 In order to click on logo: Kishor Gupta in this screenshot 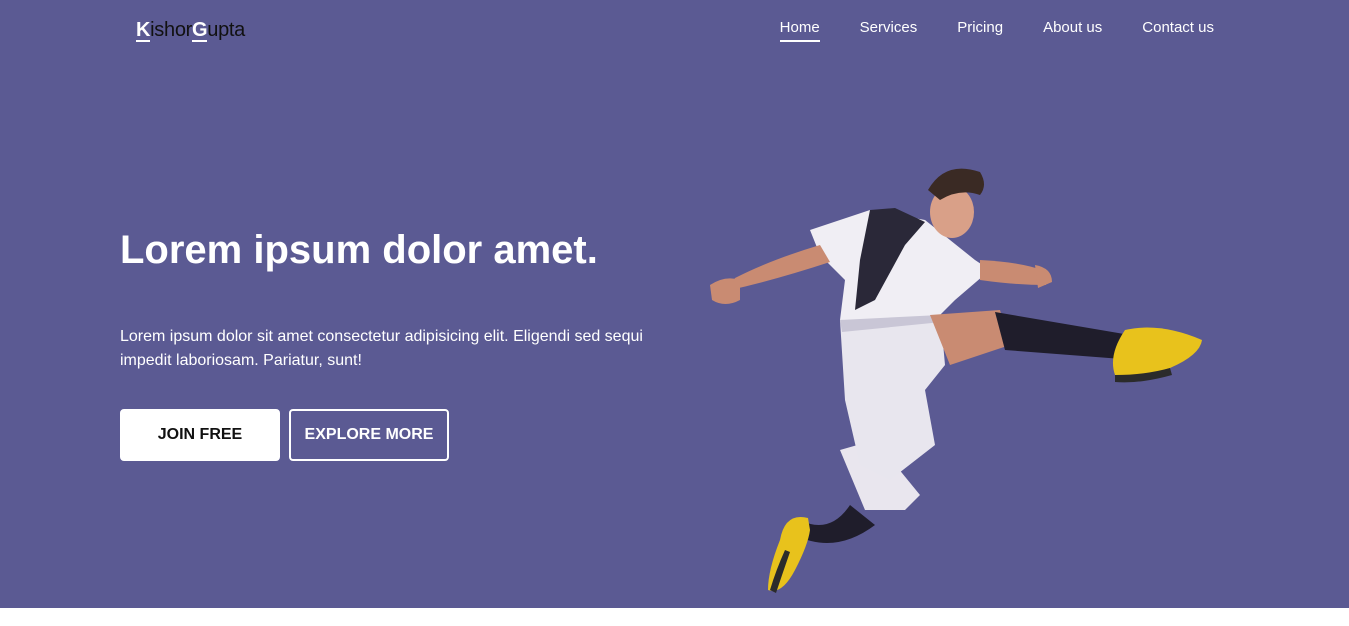, I will do `click(190, 30)`.